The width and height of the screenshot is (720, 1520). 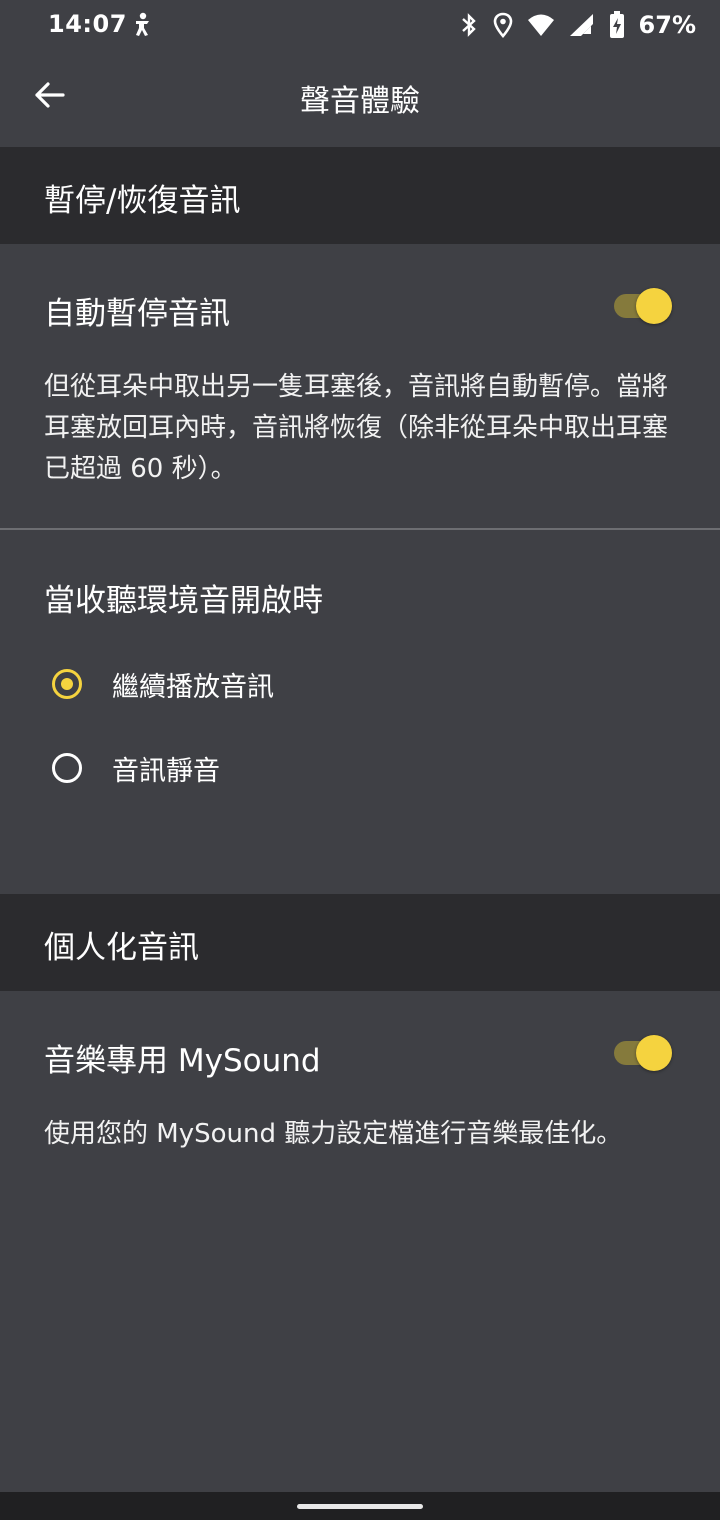 I want to click on battery-charging-icon, so click(x=617, y=25).